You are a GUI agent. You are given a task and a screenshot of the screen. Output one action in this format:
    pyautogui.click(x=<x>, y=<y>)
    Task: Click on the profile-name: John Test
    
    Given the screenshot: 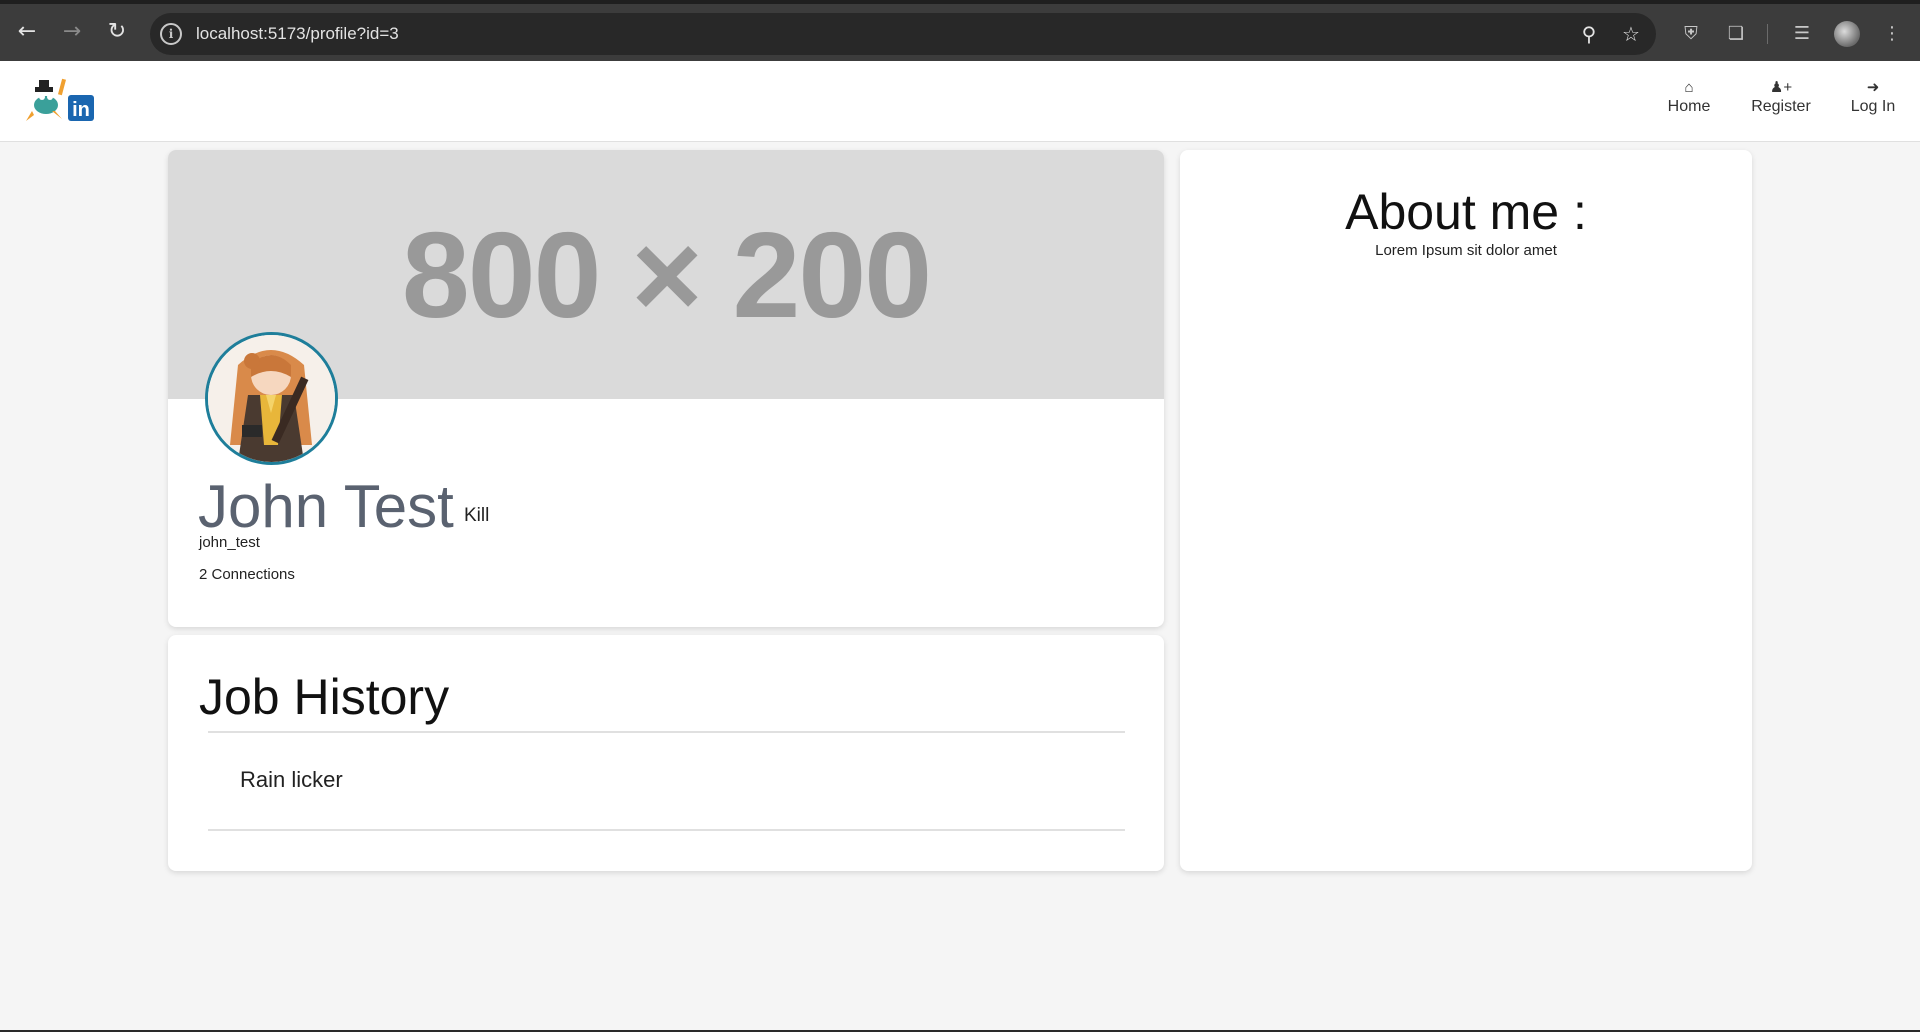 What is the action you would take?
    pyautogui.click(x=326, y=506)
    